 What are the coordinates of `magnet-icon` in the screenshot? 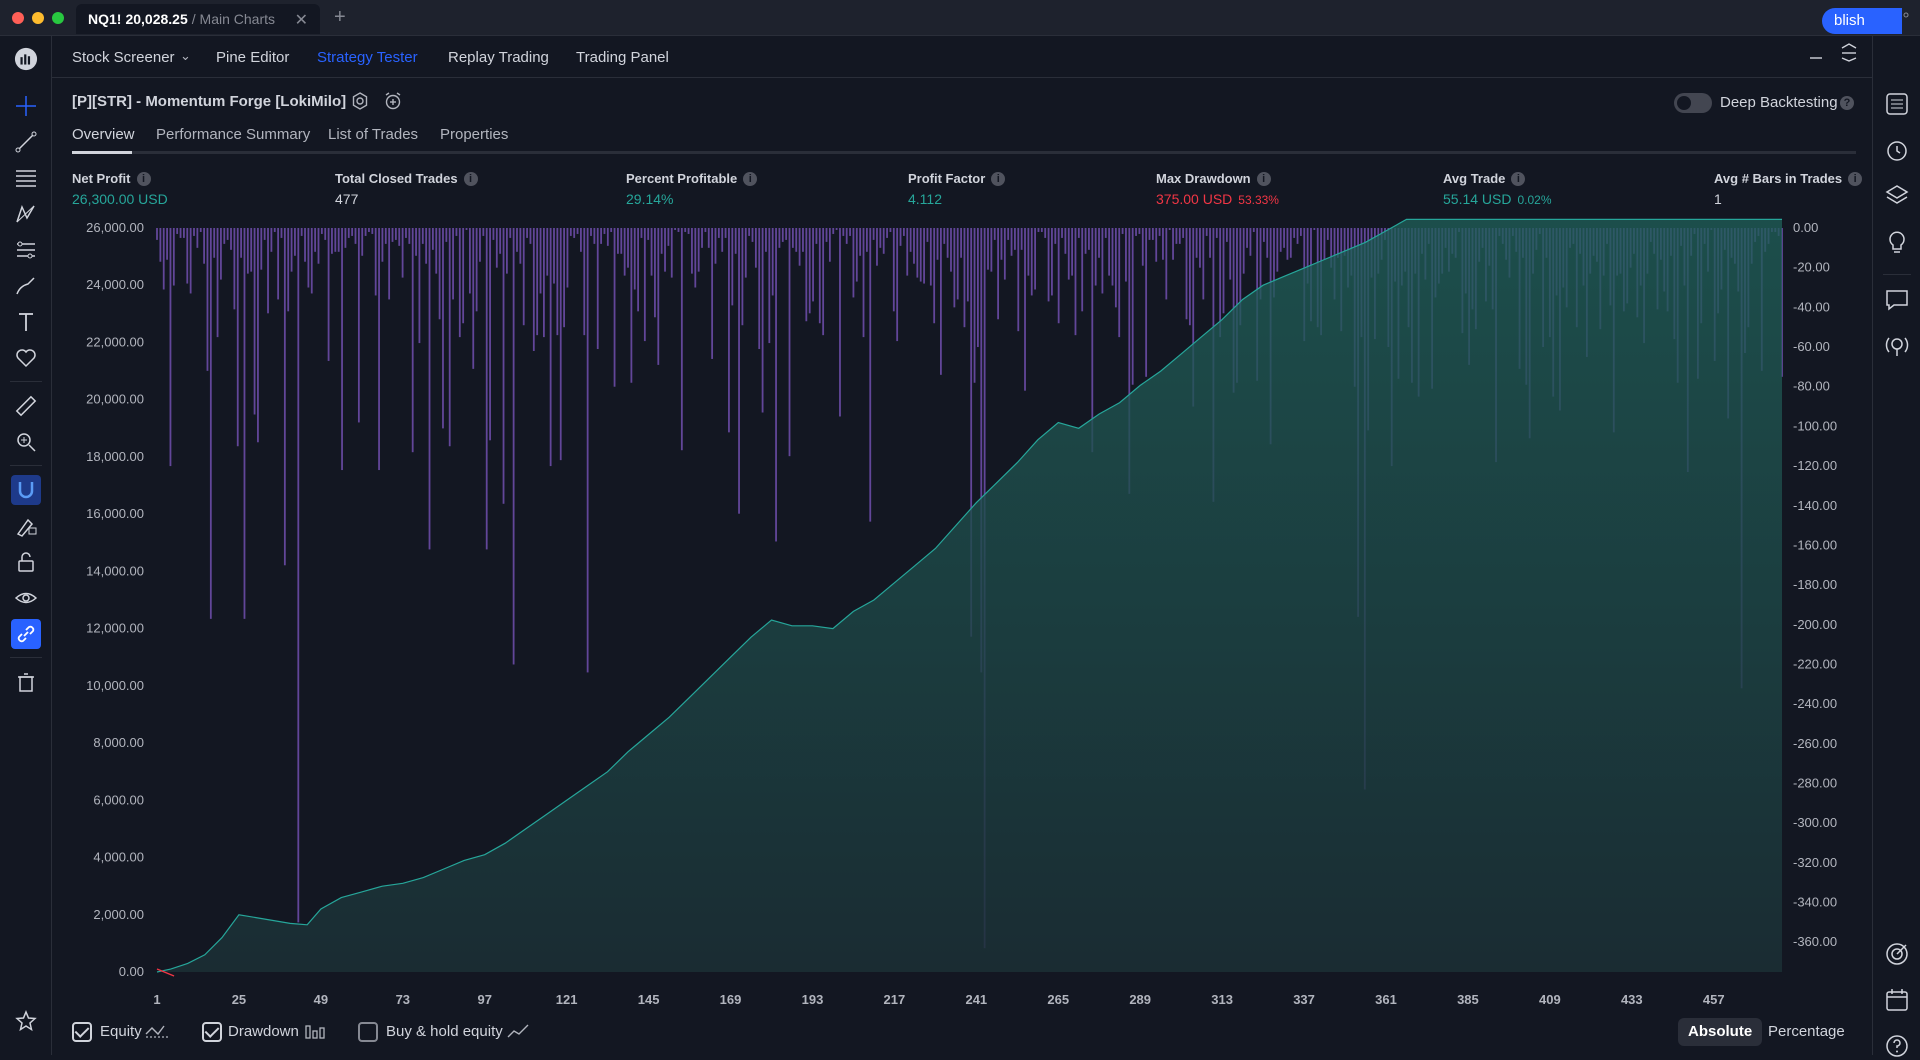 It's located at (26, 490).